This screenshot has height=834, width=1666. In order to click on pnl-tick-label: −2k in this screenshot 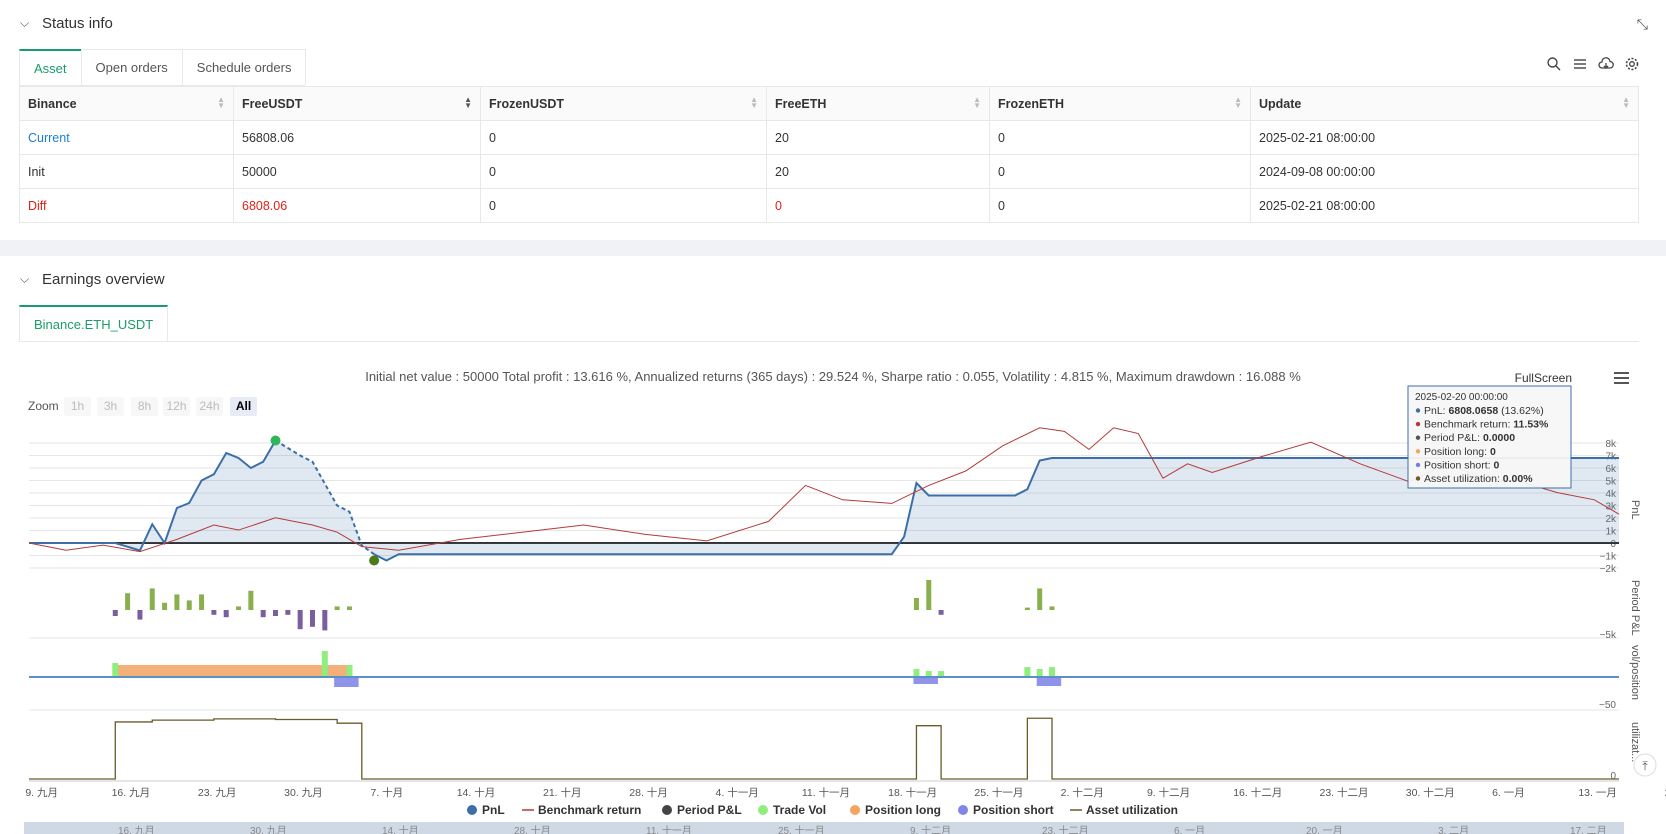, I will do `click(1608, 569)`.